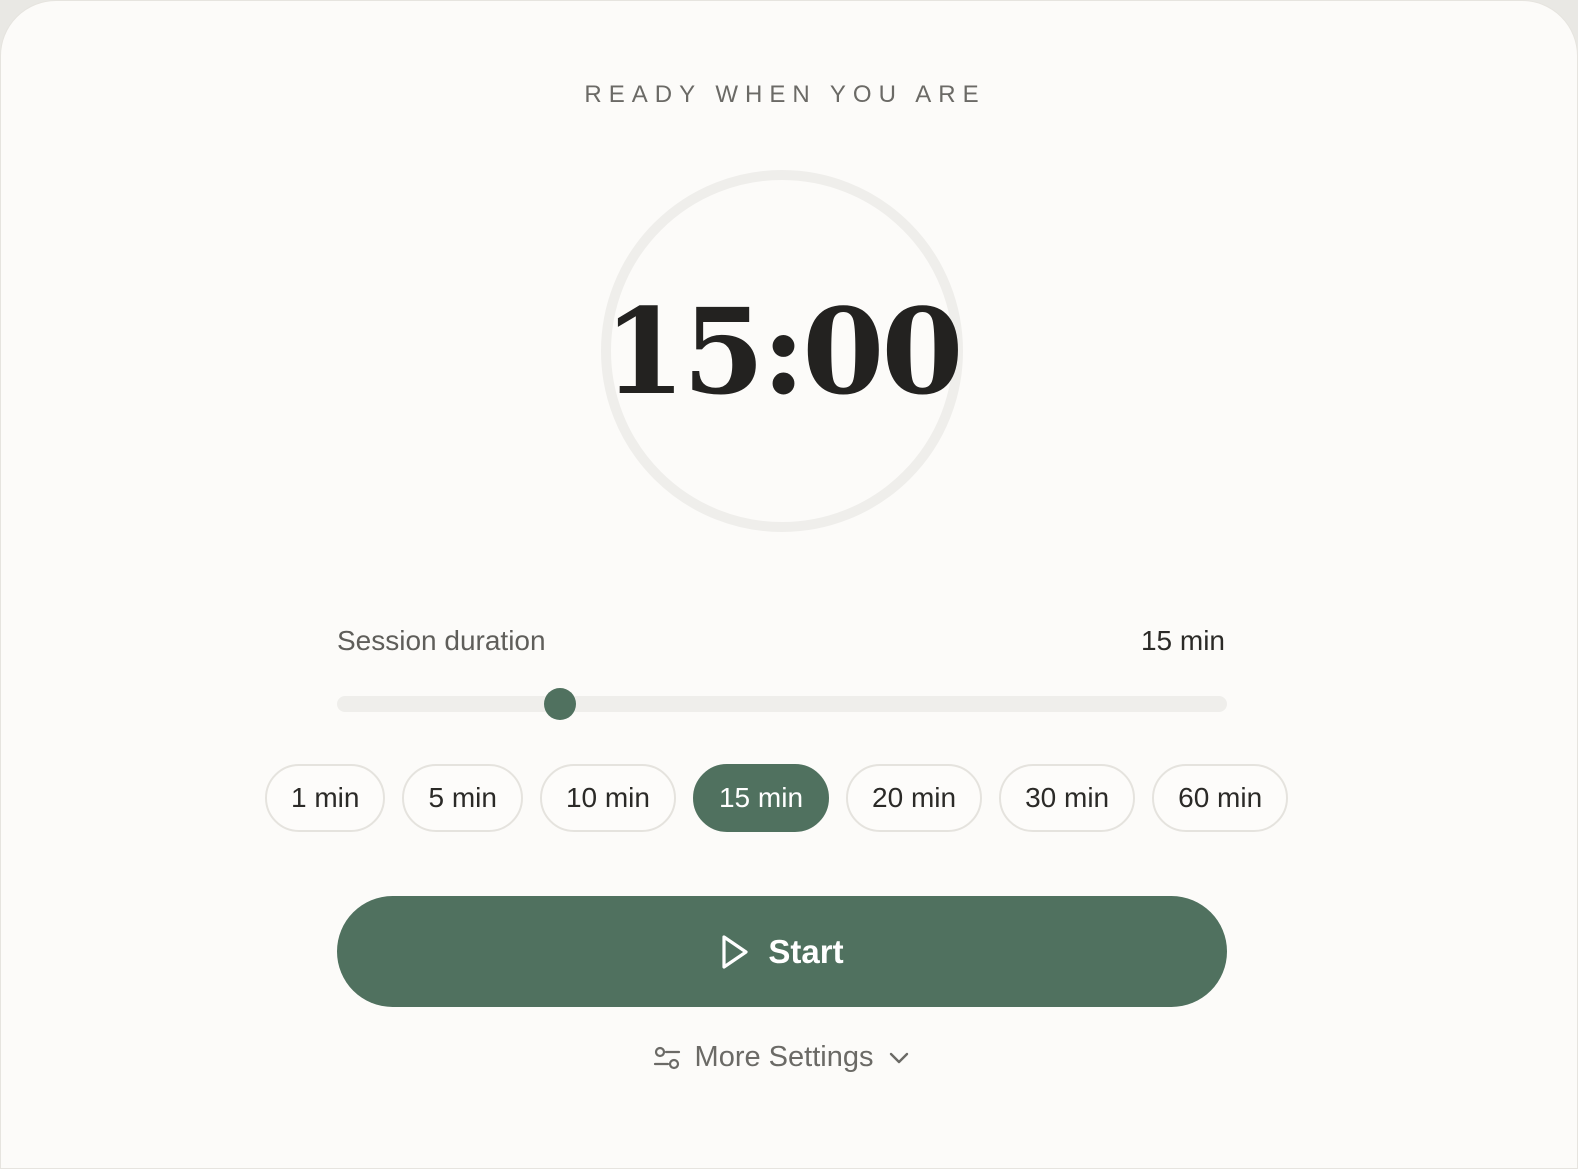 The image size is (1578, 1169). Describe the element at coordinates (1220, 798) in the screenshot. I see `preset-60-min: 60 min` at that location.